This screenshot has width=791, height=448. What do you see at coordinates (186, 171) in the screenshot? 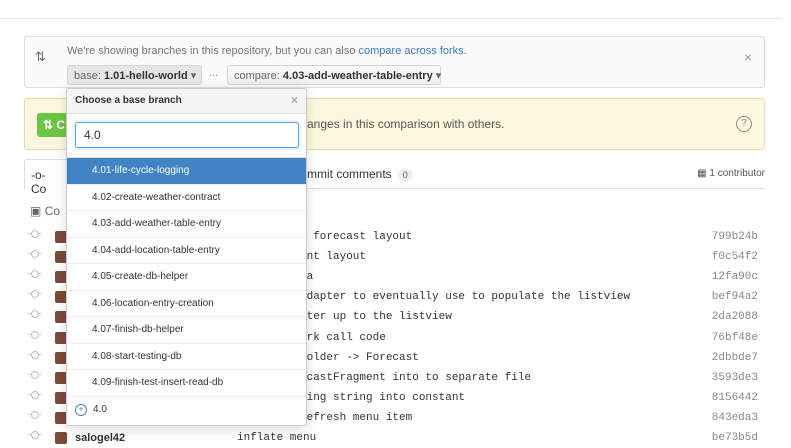
I see `branch-option: 4.01-life-cycle-logging` at bounding box center [186, 171].